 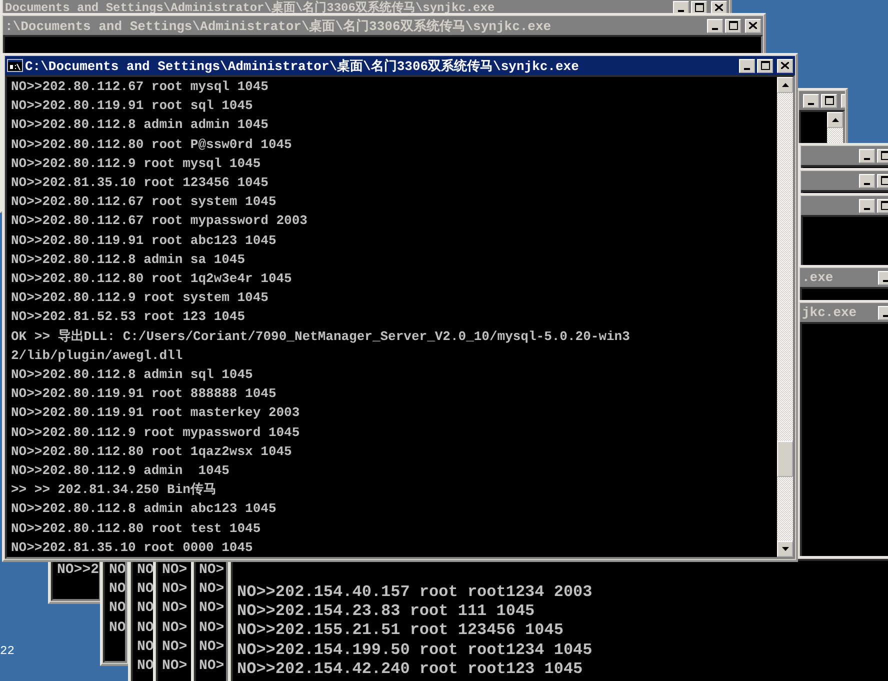 What do you see at coordinates (132, 106) in the screenshot?
I see `console-line: NO>>202.80.119.91 root sql 1045` at bounding box center [132, 106].